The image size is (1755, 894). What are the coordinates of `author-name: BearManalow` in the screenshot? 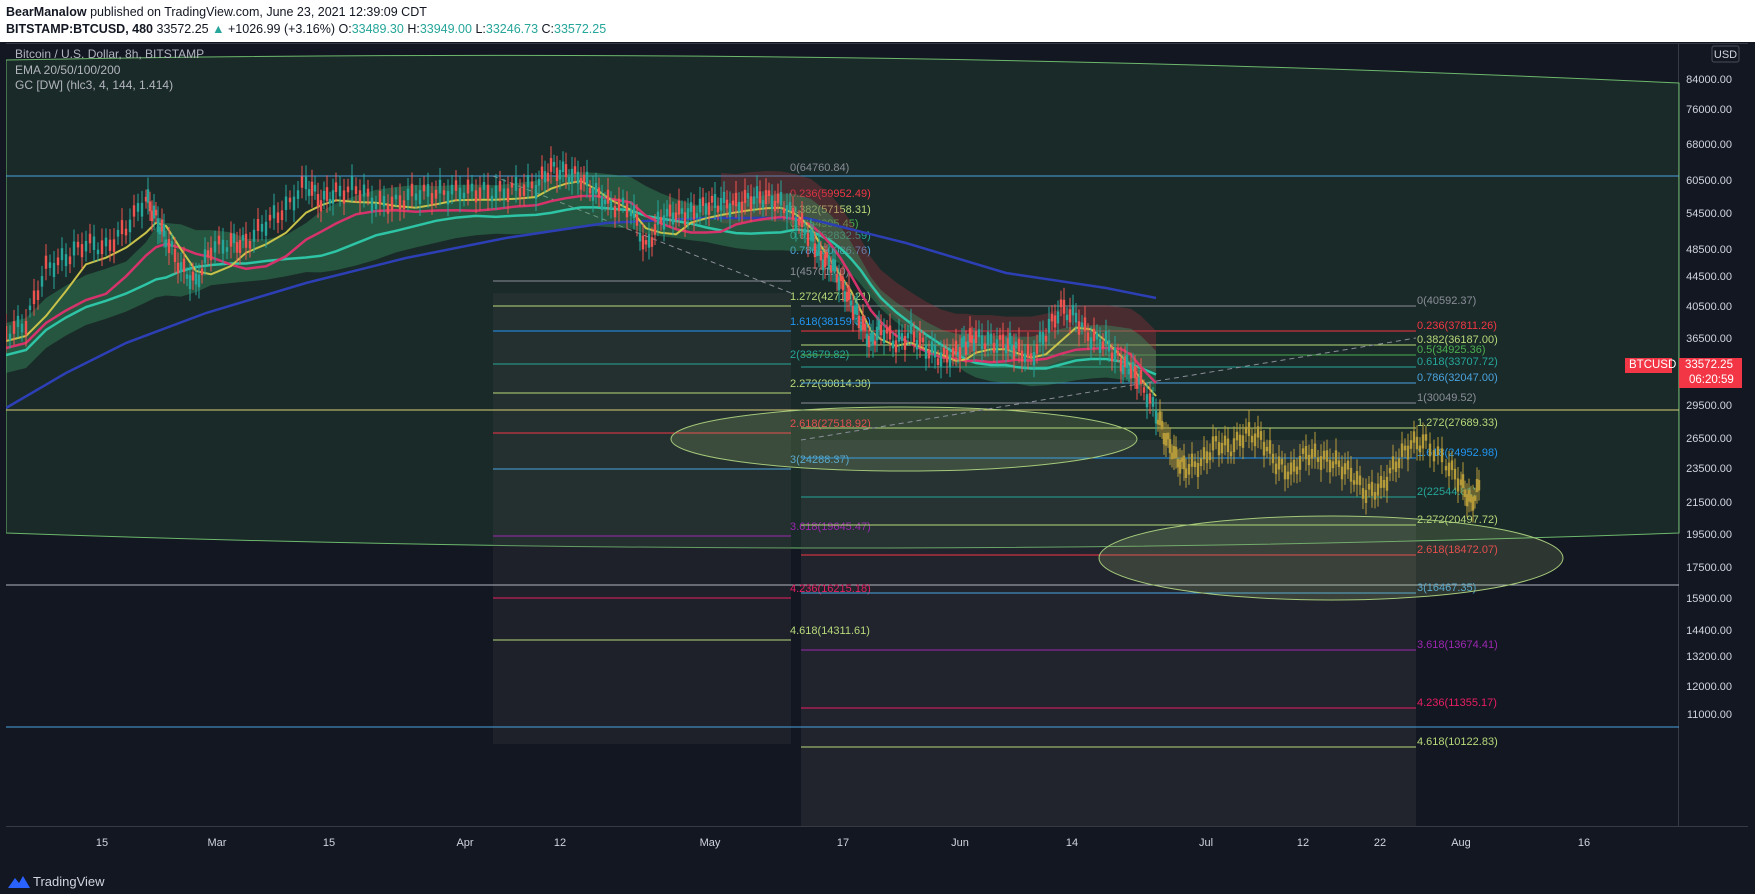 It's located at (46, 12).